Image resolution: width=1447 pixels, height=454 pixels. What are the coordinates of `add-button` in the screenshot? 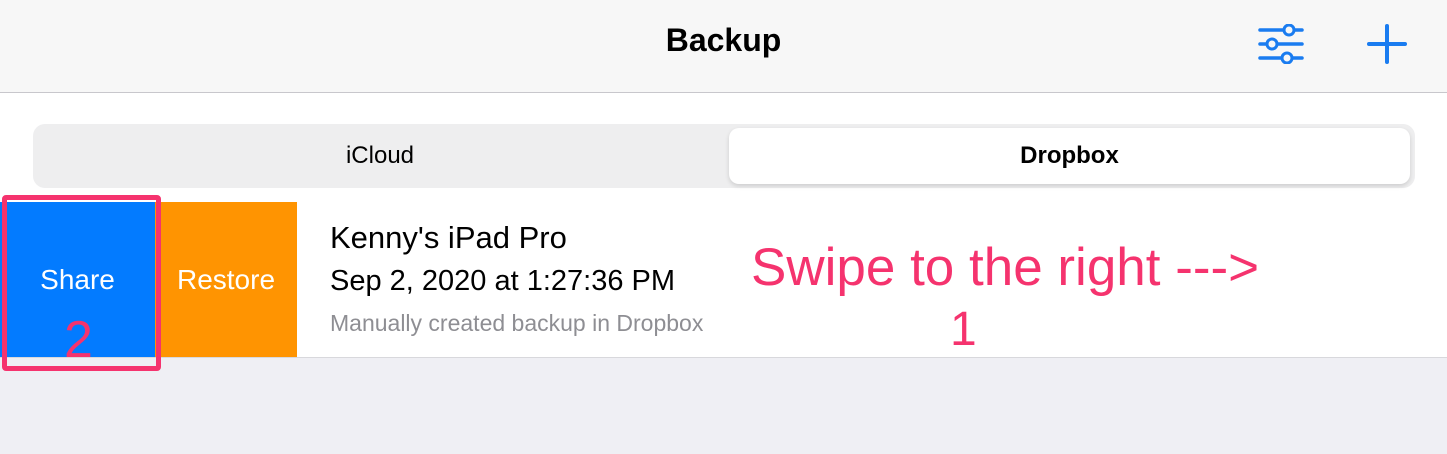 It's located at (1387, 44).